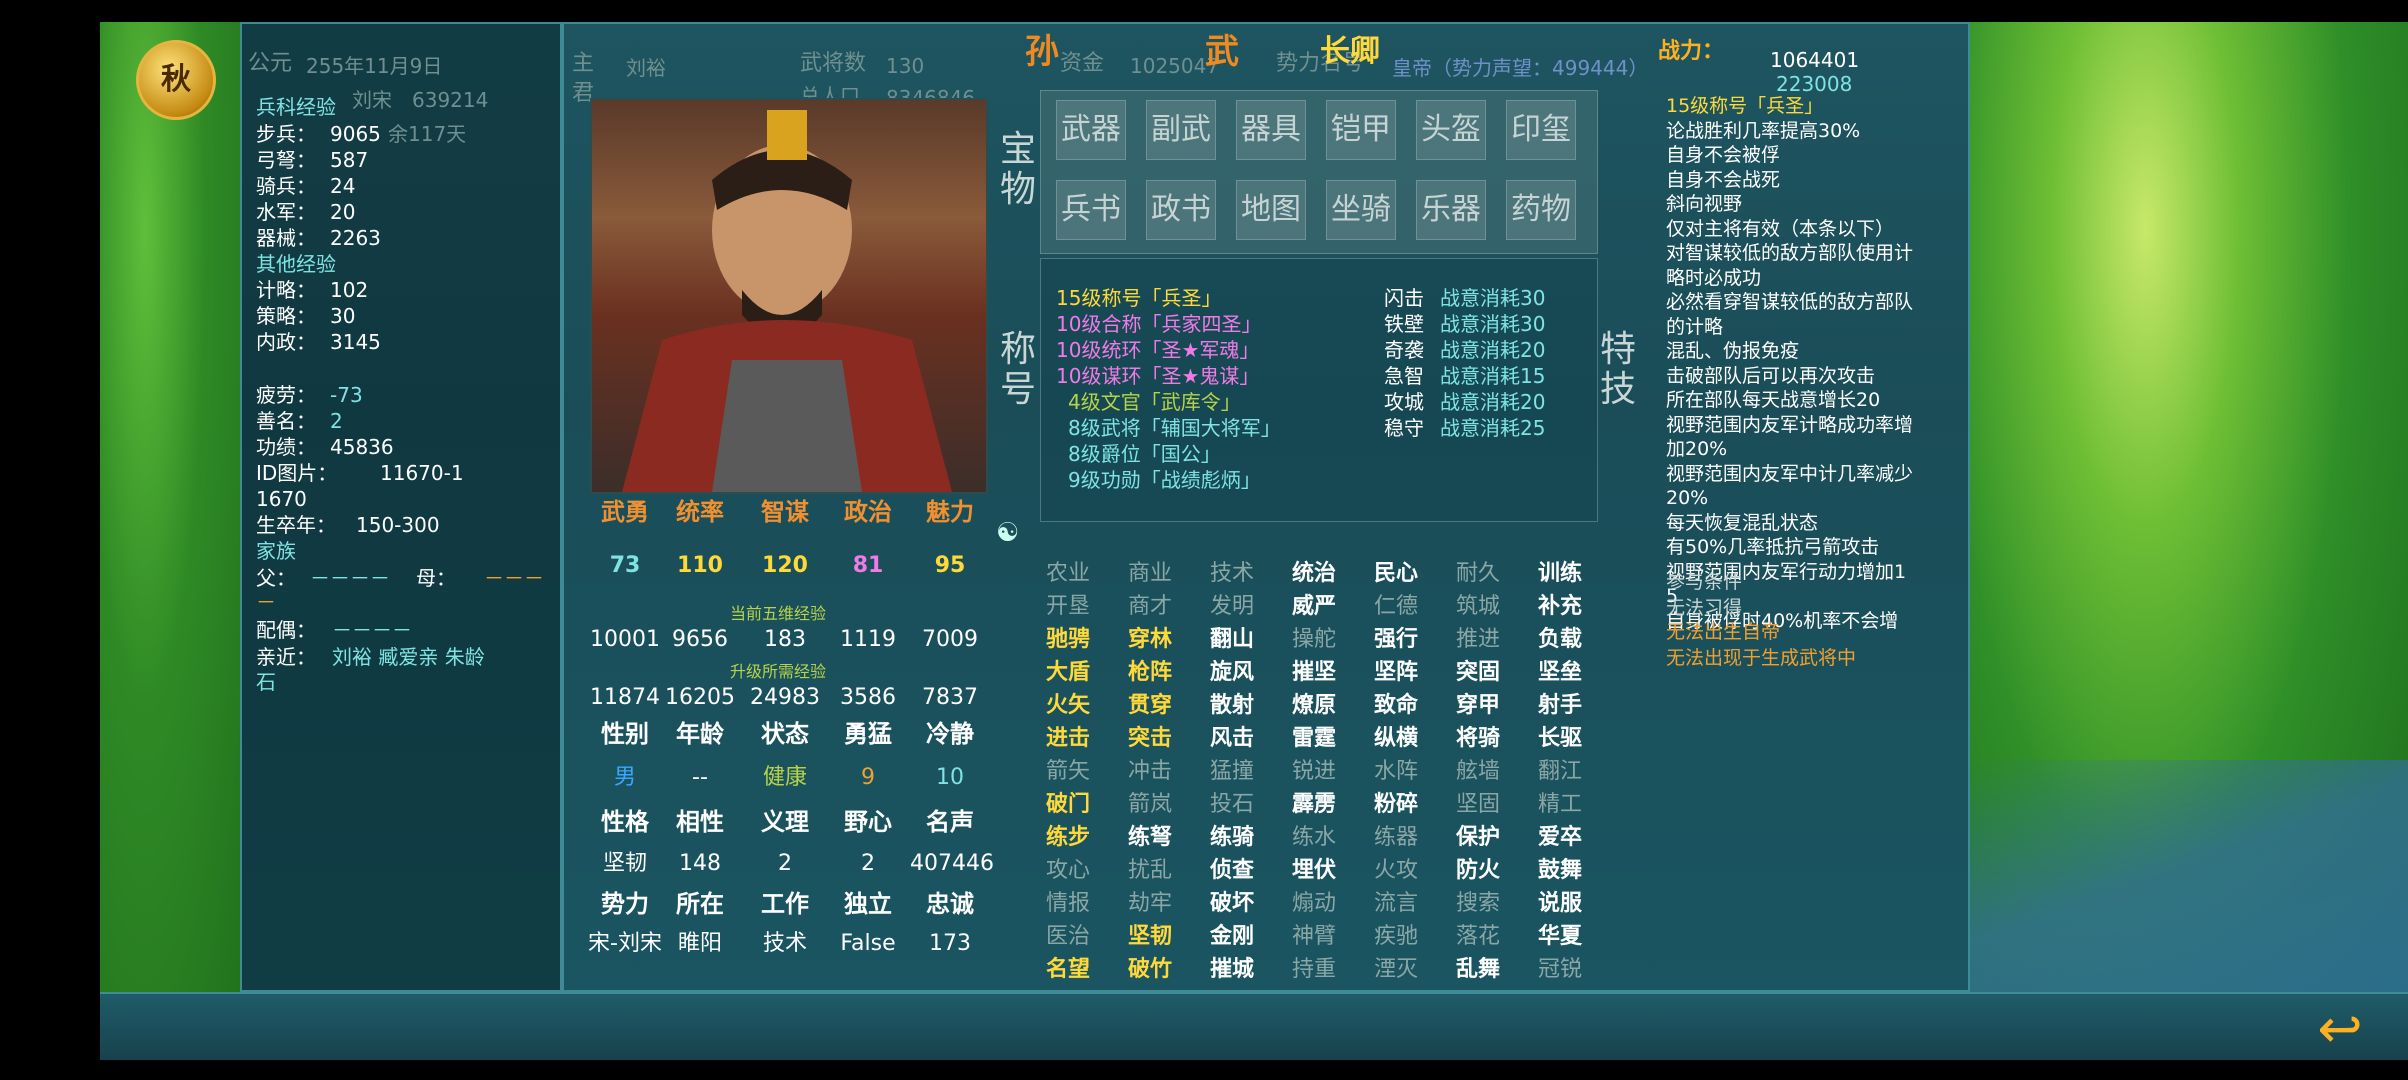 The width and height of the screenshot is (2408, 1080). Describe the element at coordinates (1560, 772) in the screenshot. I see `special-skill-cell: 翻江` at that location.